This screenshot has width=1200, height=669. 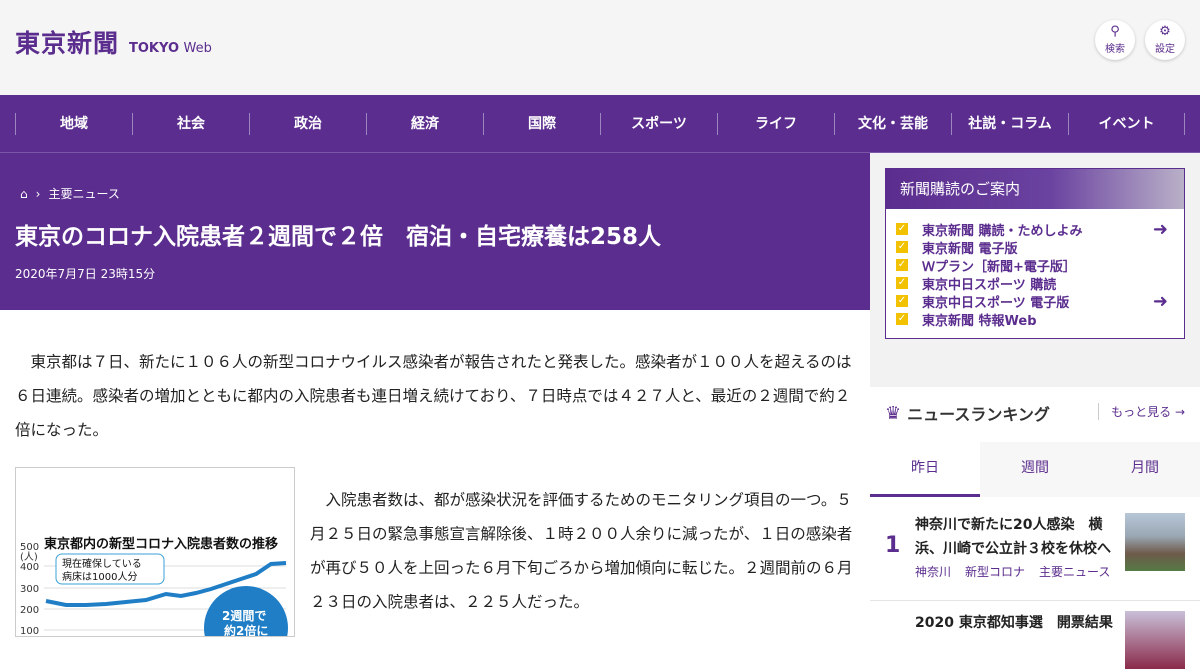 I want to click on y-tick: 200, so click(x=29, y=610).